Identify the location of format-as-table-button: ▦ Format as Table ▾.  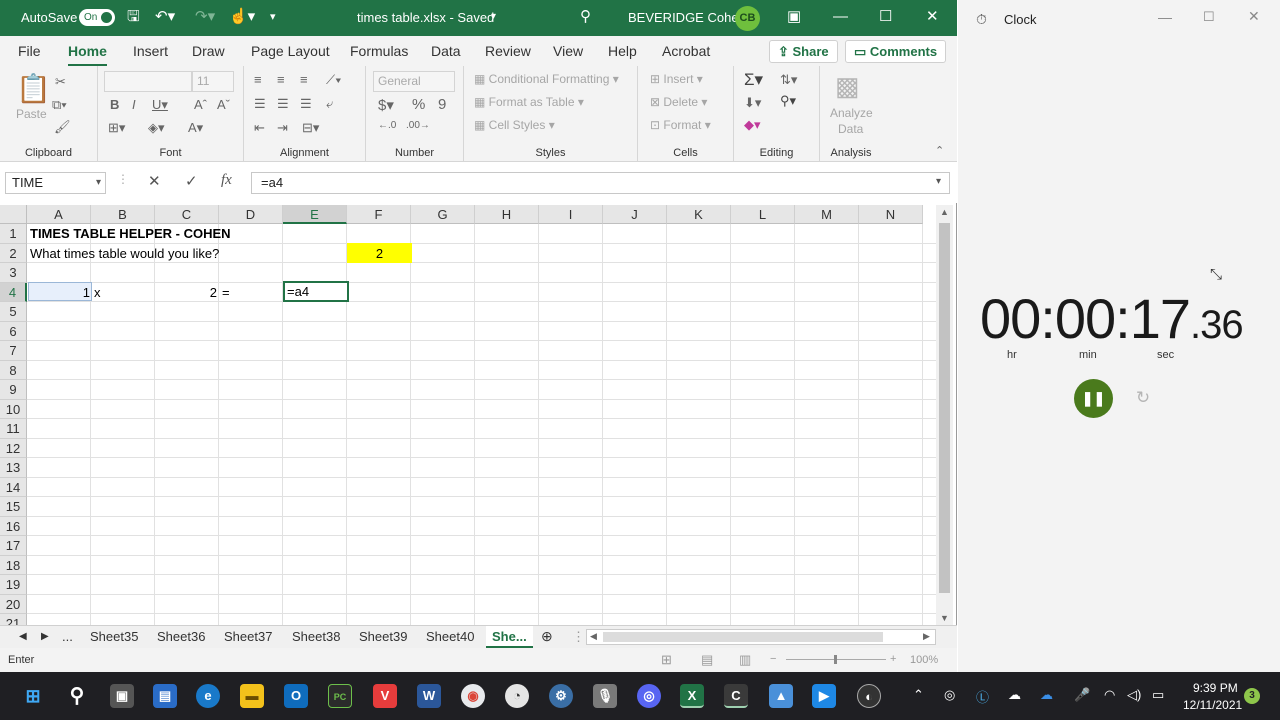
(529, 102).